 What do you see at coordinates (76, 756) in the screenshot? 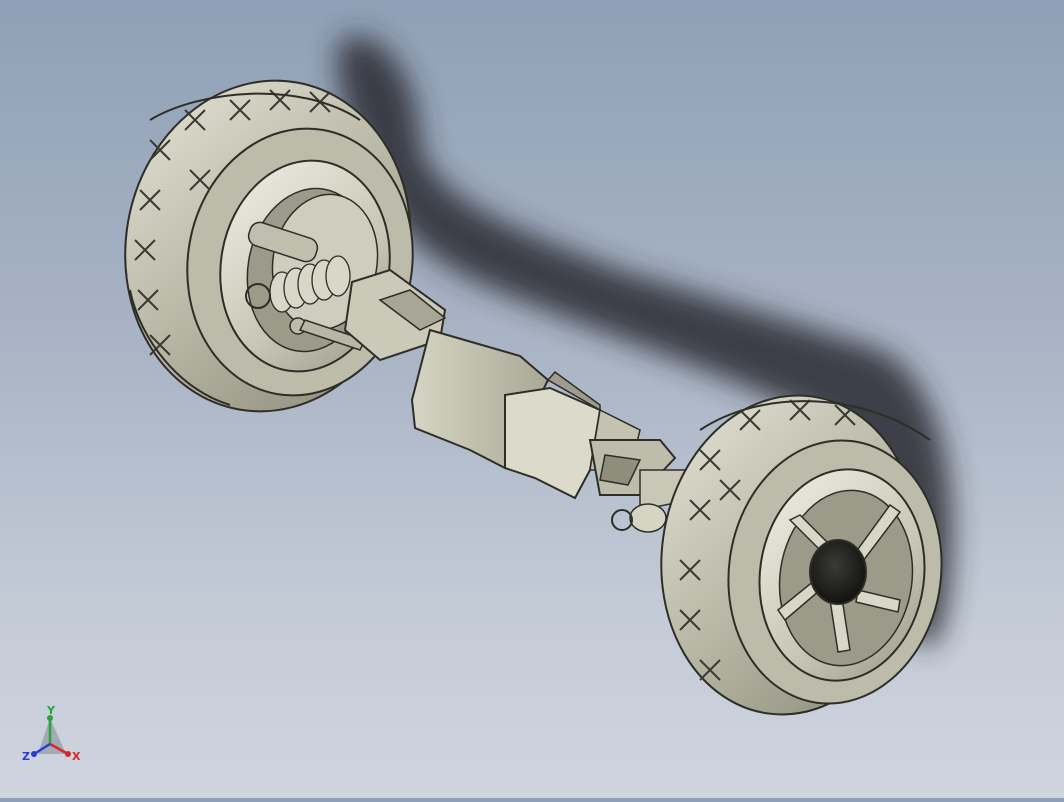
I see `x-axis-label: X` at bounding box center [76, 756].